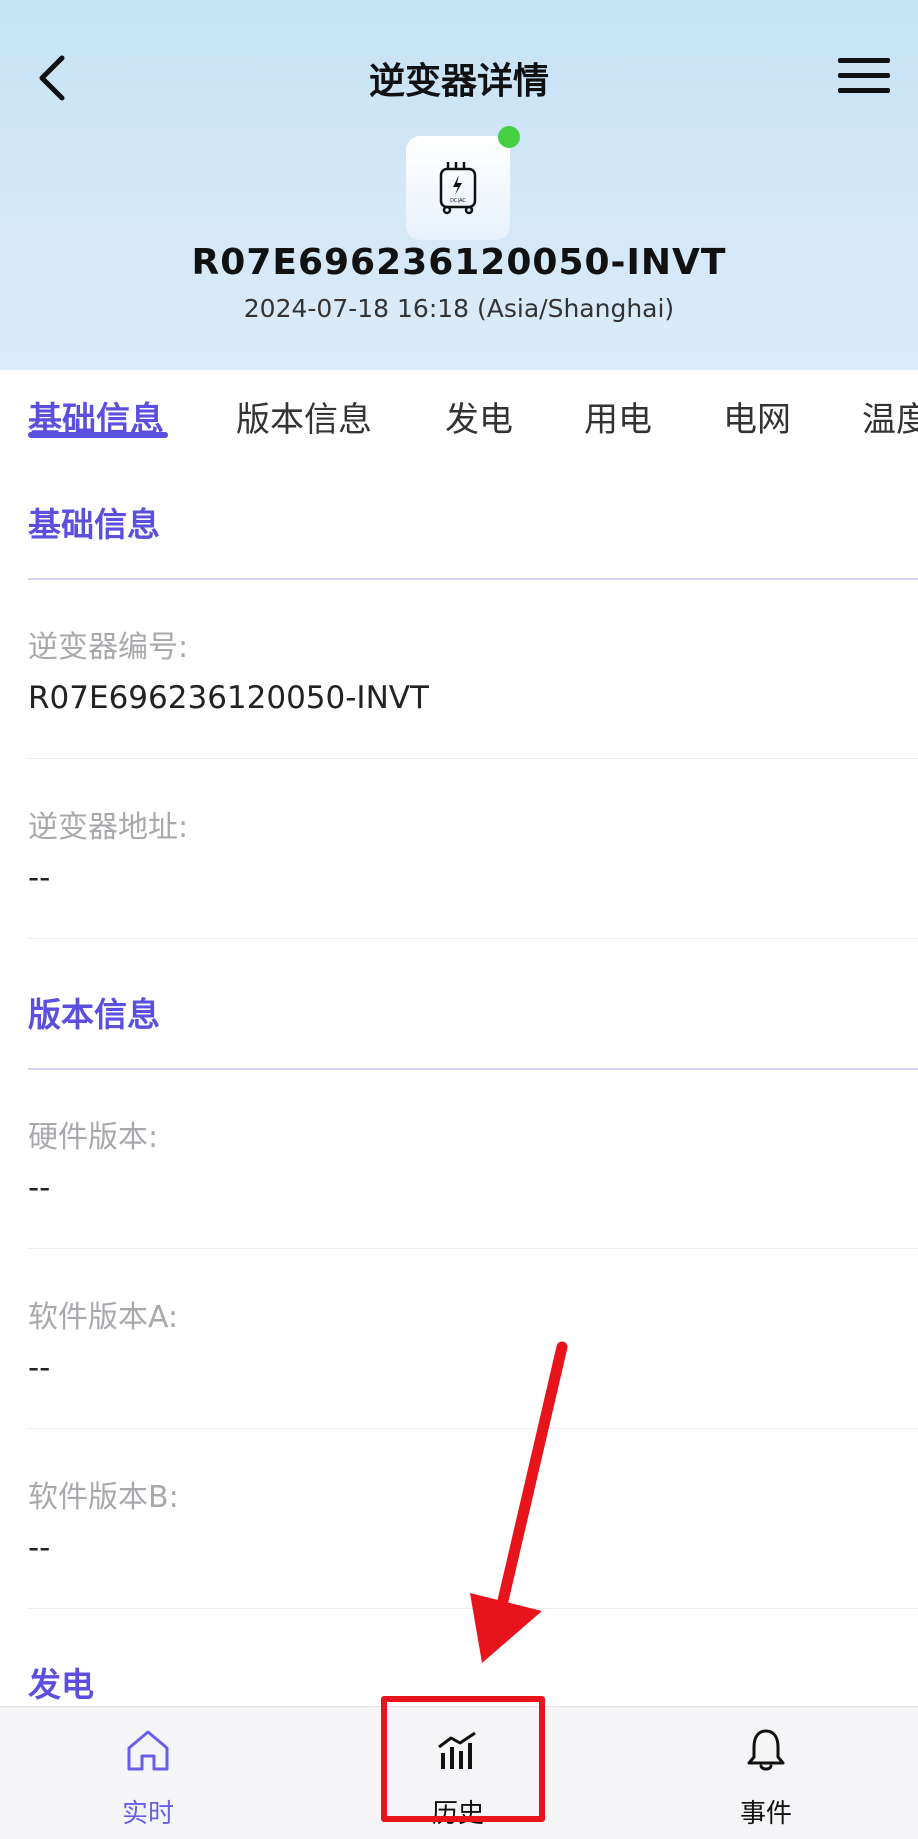 The height and width of the screenshot is (1839, 918). I want to click on nav-label-events: 事件, so click(765, 1814).